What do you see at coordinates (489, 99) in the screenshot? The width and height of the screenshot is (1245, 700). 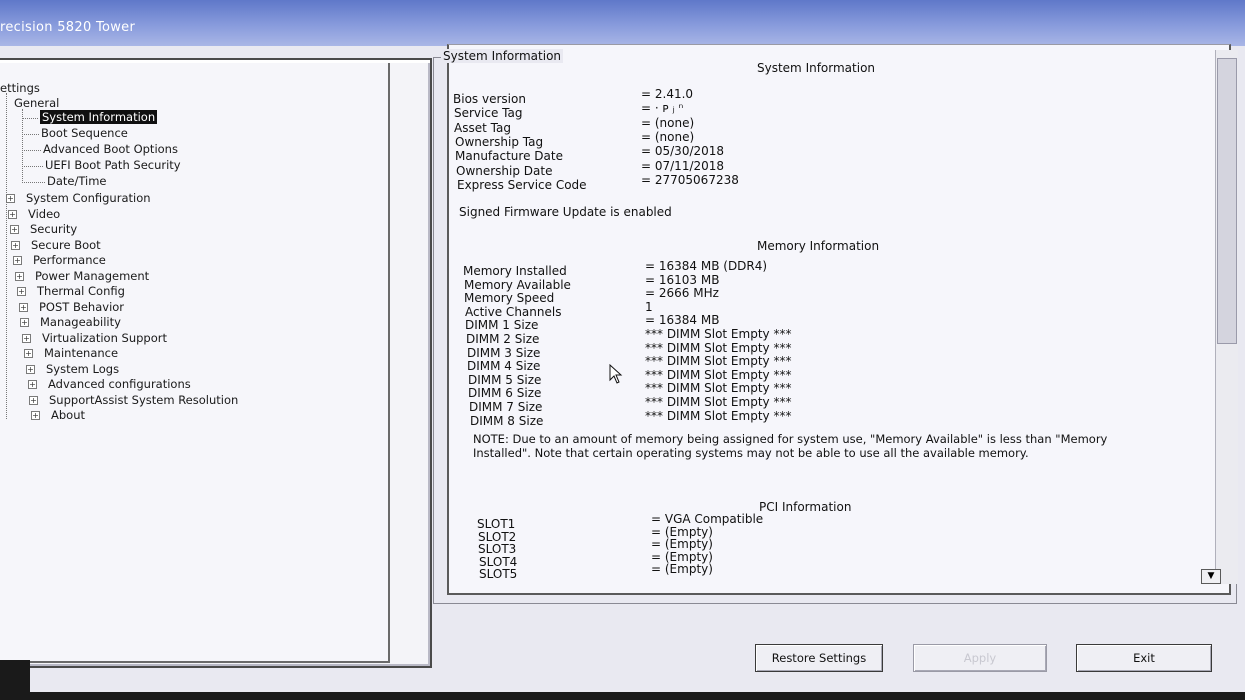 I see `system-info-label: Bios version` at bounding box center [489, 99].